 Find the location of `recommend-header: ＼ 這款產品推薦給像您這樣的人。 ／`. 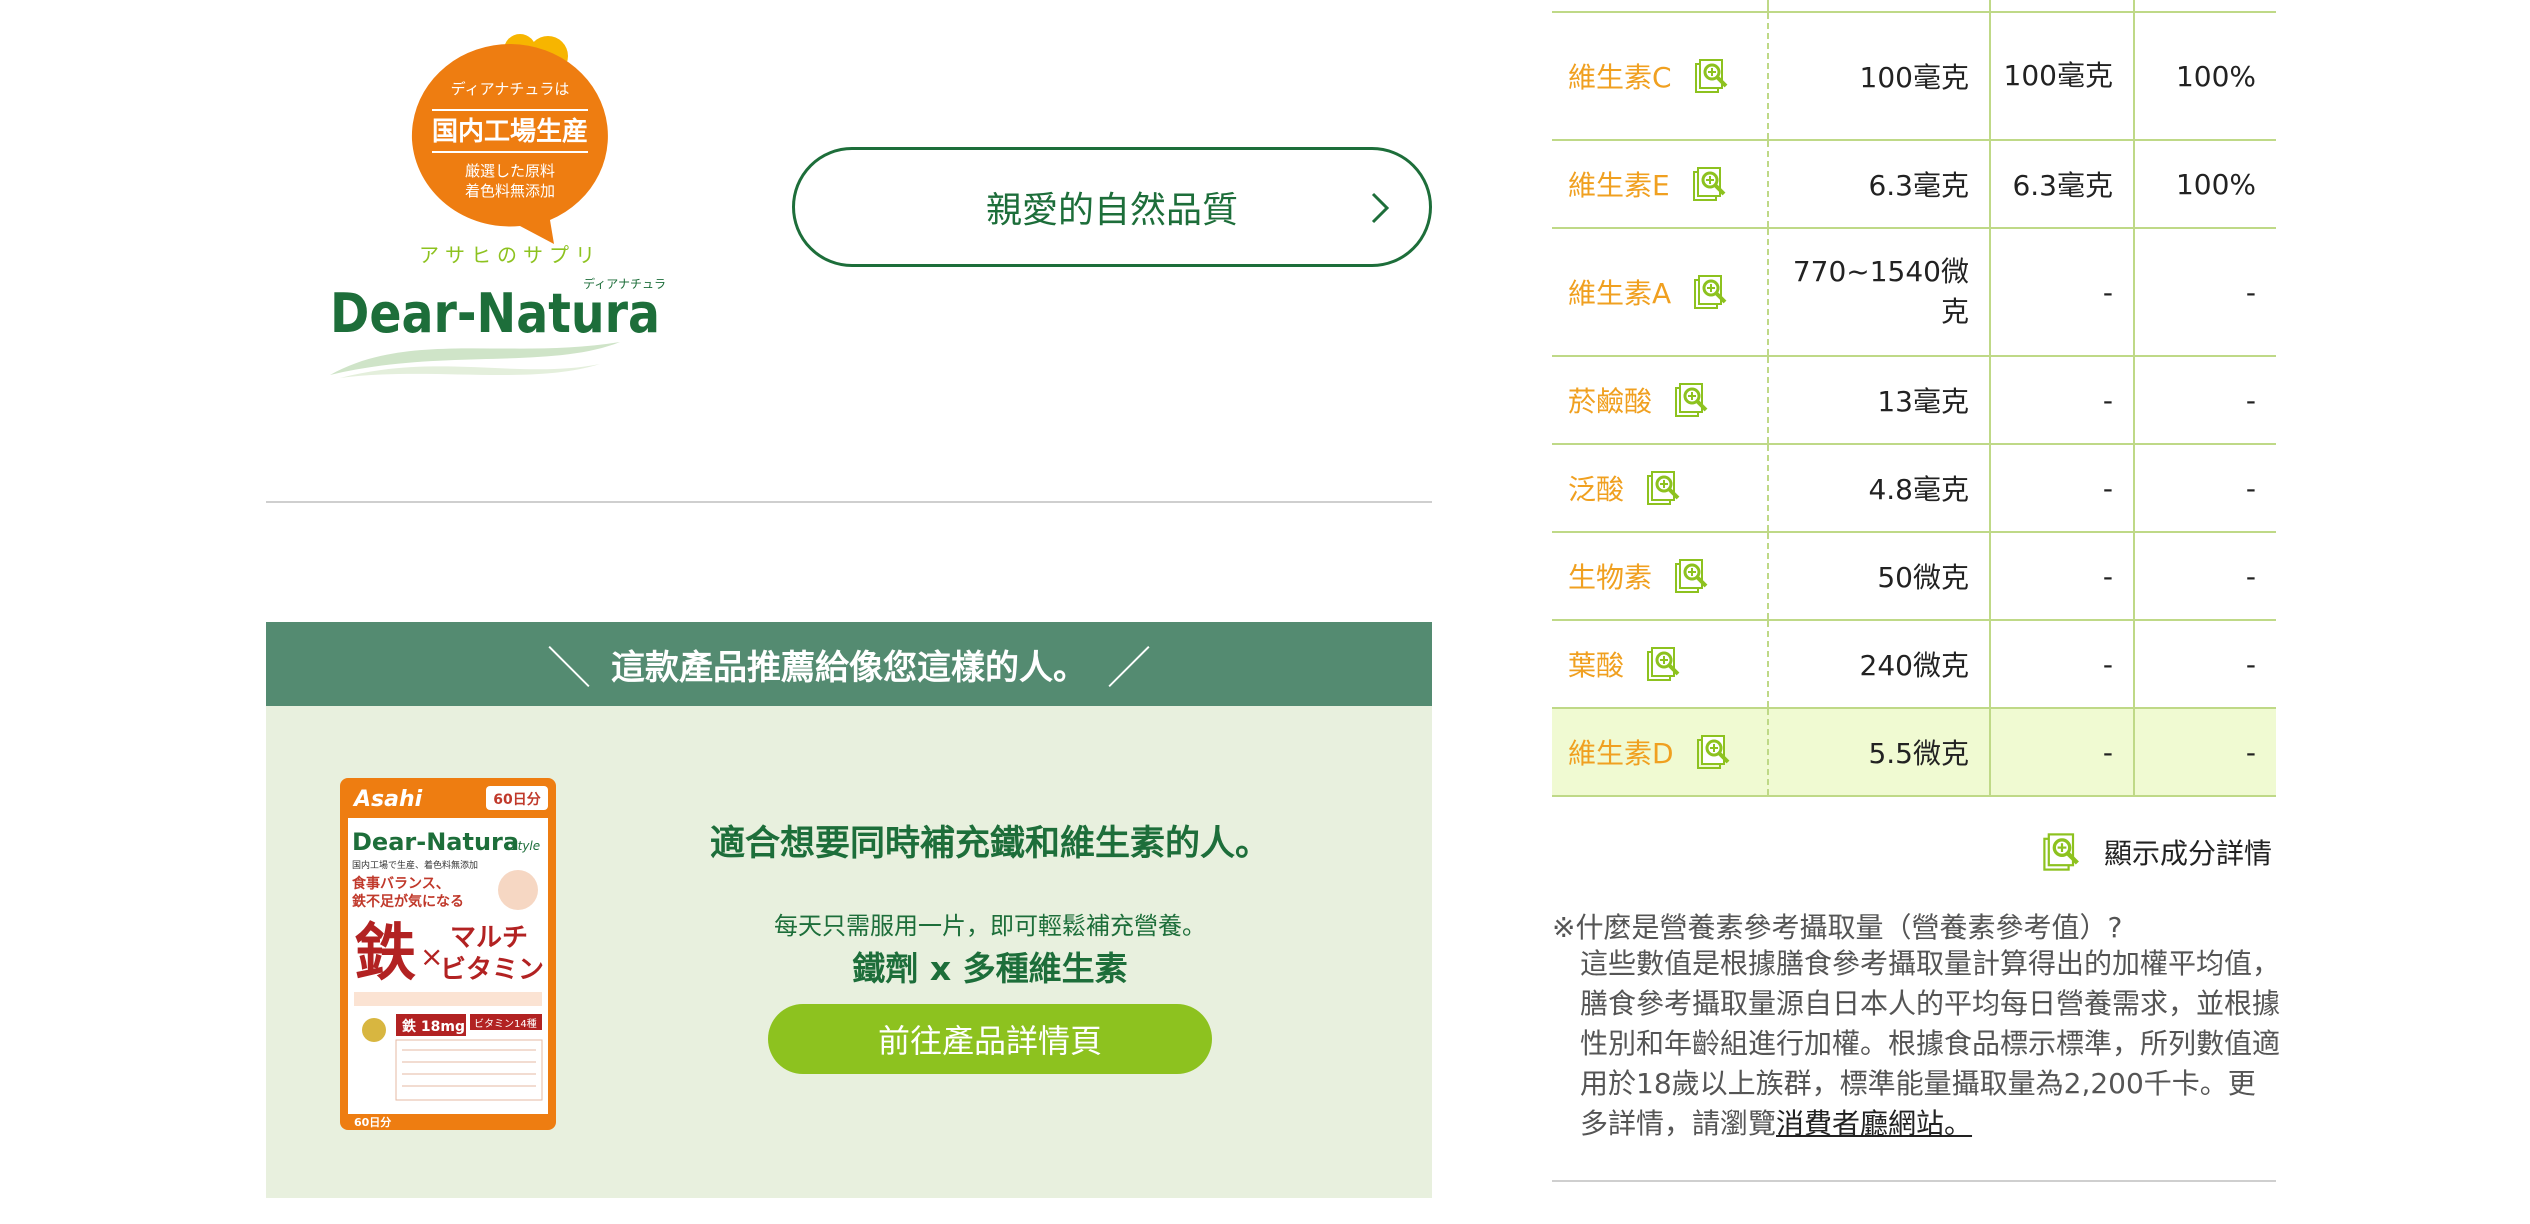

recommend-header: ＼ 這款產品推薦給像您這樣的人。 ／ is located at coordinates (849, 664).